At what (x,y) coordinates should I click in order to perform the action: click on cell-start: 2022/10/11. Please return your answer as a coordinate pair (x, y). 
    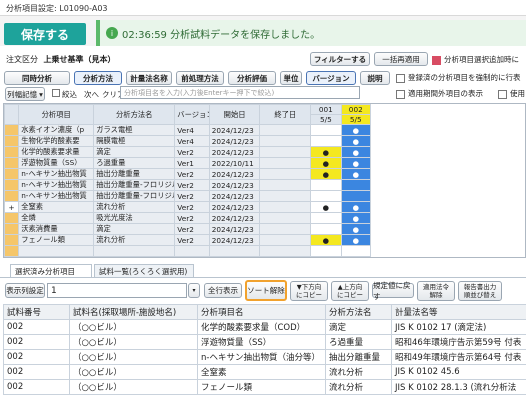
    Looking at the image, I should click on (234, 163).